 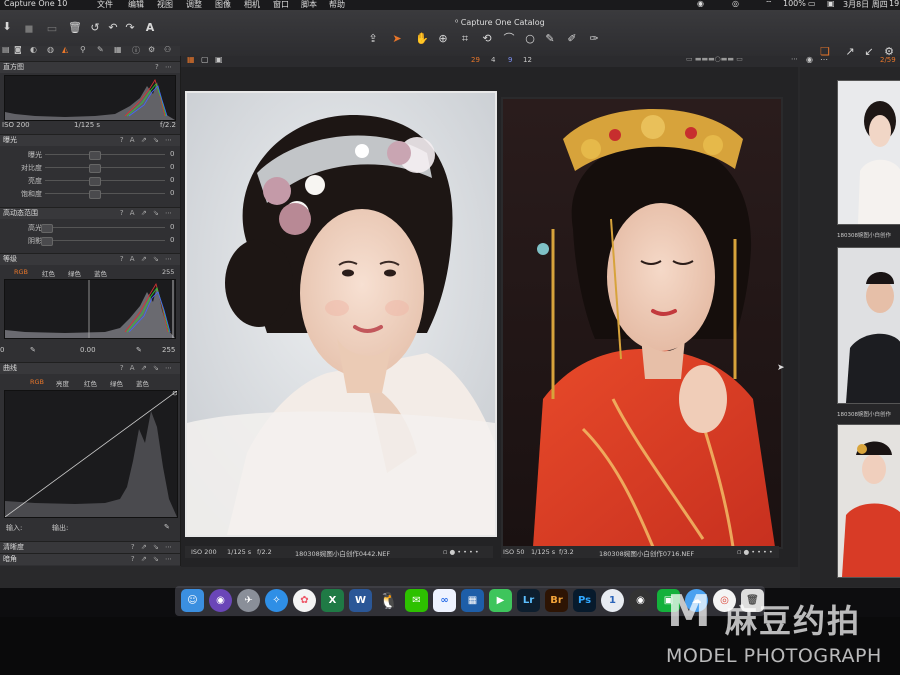 I want to click on local-tab-icon: ✎, so click(x=100, y=49).